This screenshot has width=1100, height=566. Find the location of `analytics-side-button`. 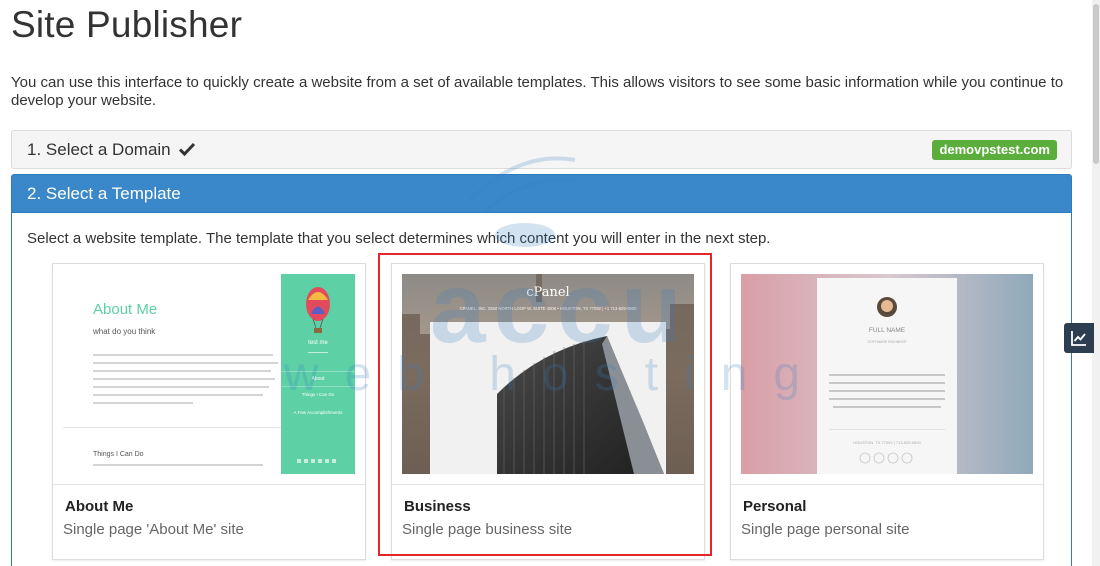

analytics-side-button is located at coordinates (1079, 338).